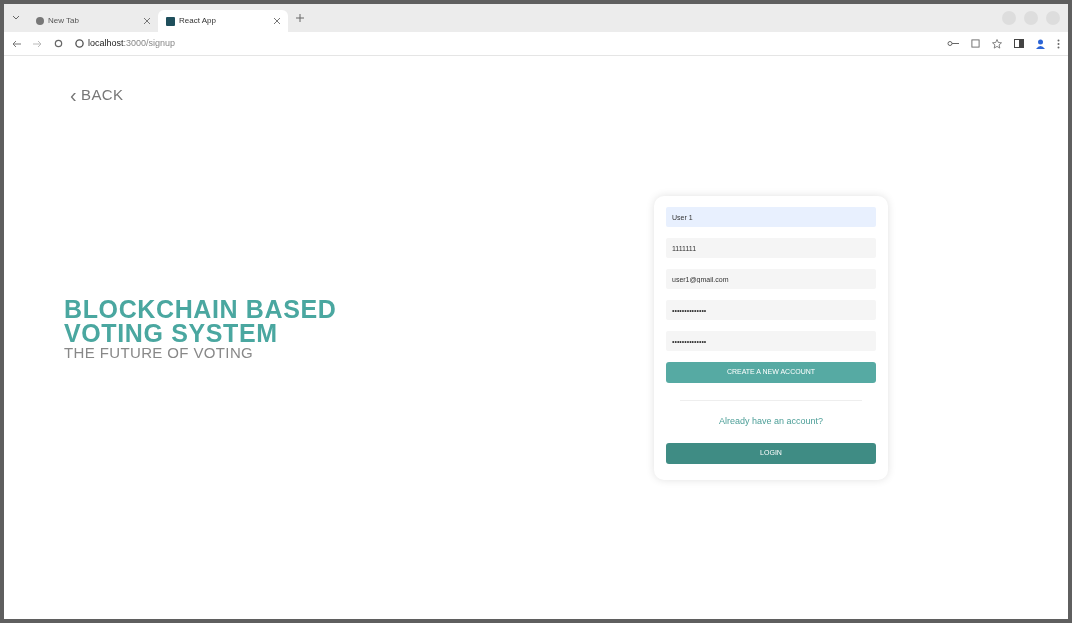  Describe the element at coordinates (1019, 43) in the screenshot. I see `side-panel-icon` at that location.